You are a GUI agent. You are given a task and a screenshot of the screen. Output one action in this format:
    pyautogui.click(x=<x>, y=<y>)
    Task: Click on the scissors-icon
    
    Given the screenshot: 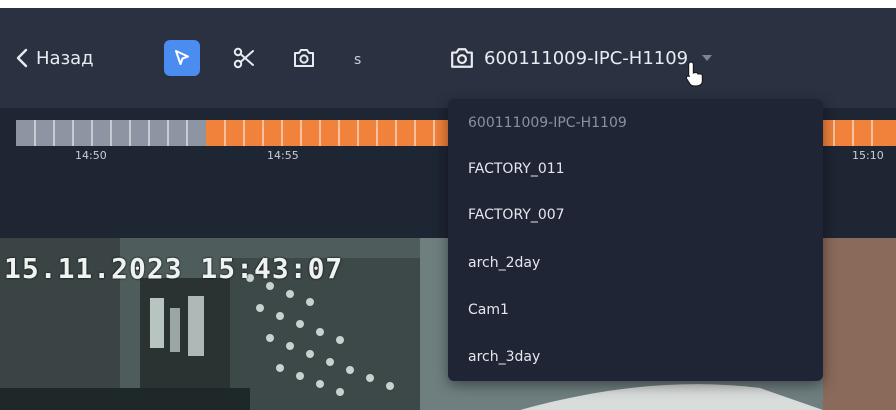 What is the action you would take?
    pyautogui.click(x=243, y=58)
    